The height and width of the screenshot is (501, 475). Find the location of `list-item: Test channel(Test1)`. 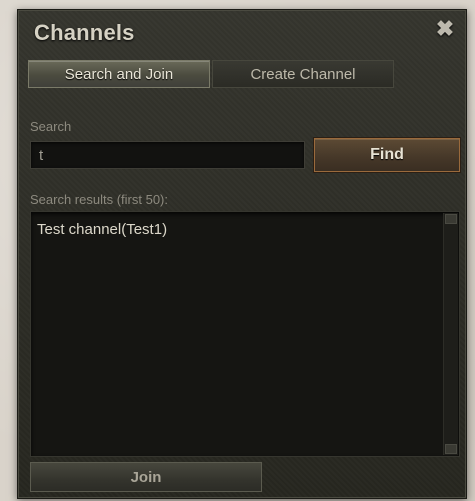

list-item: Test channel(Test1) is located at coordinates (236, 230).